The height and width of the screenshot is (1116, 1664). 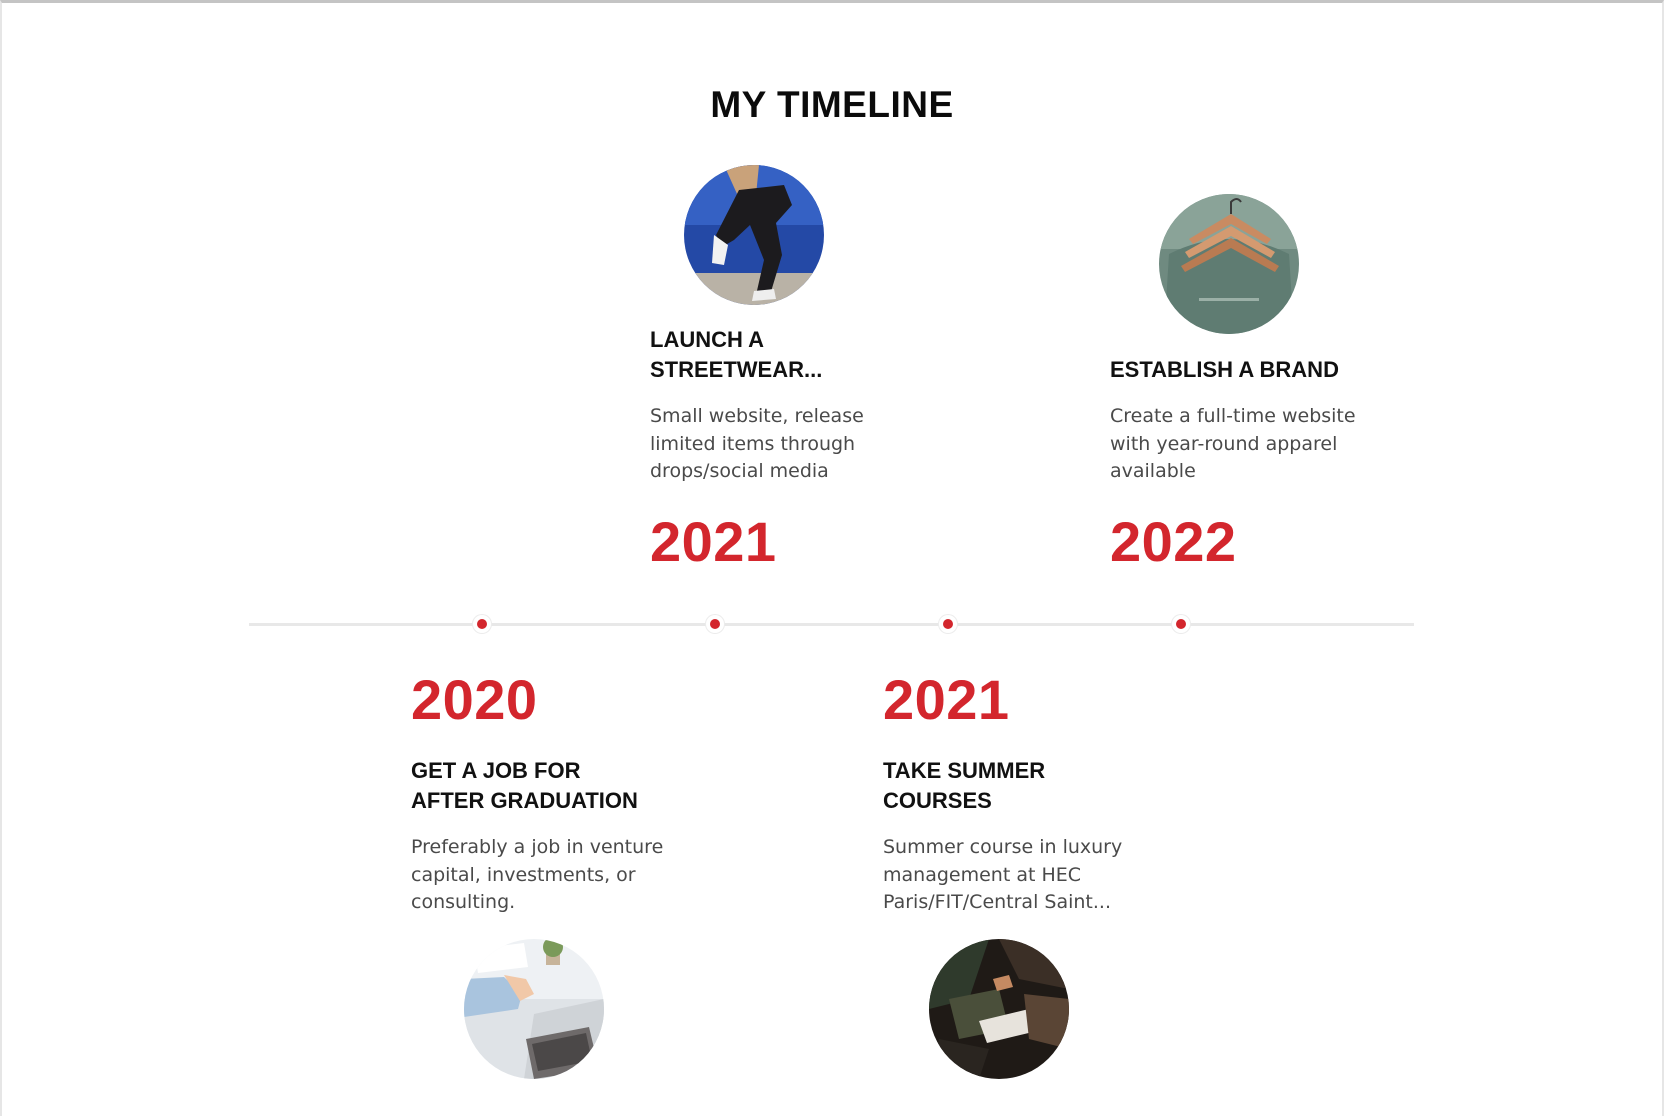 What do you see at coordinates (1229, 264) in the screenshot?
I see `clothes-hangers-photo` at bounding box center [1229, 264].